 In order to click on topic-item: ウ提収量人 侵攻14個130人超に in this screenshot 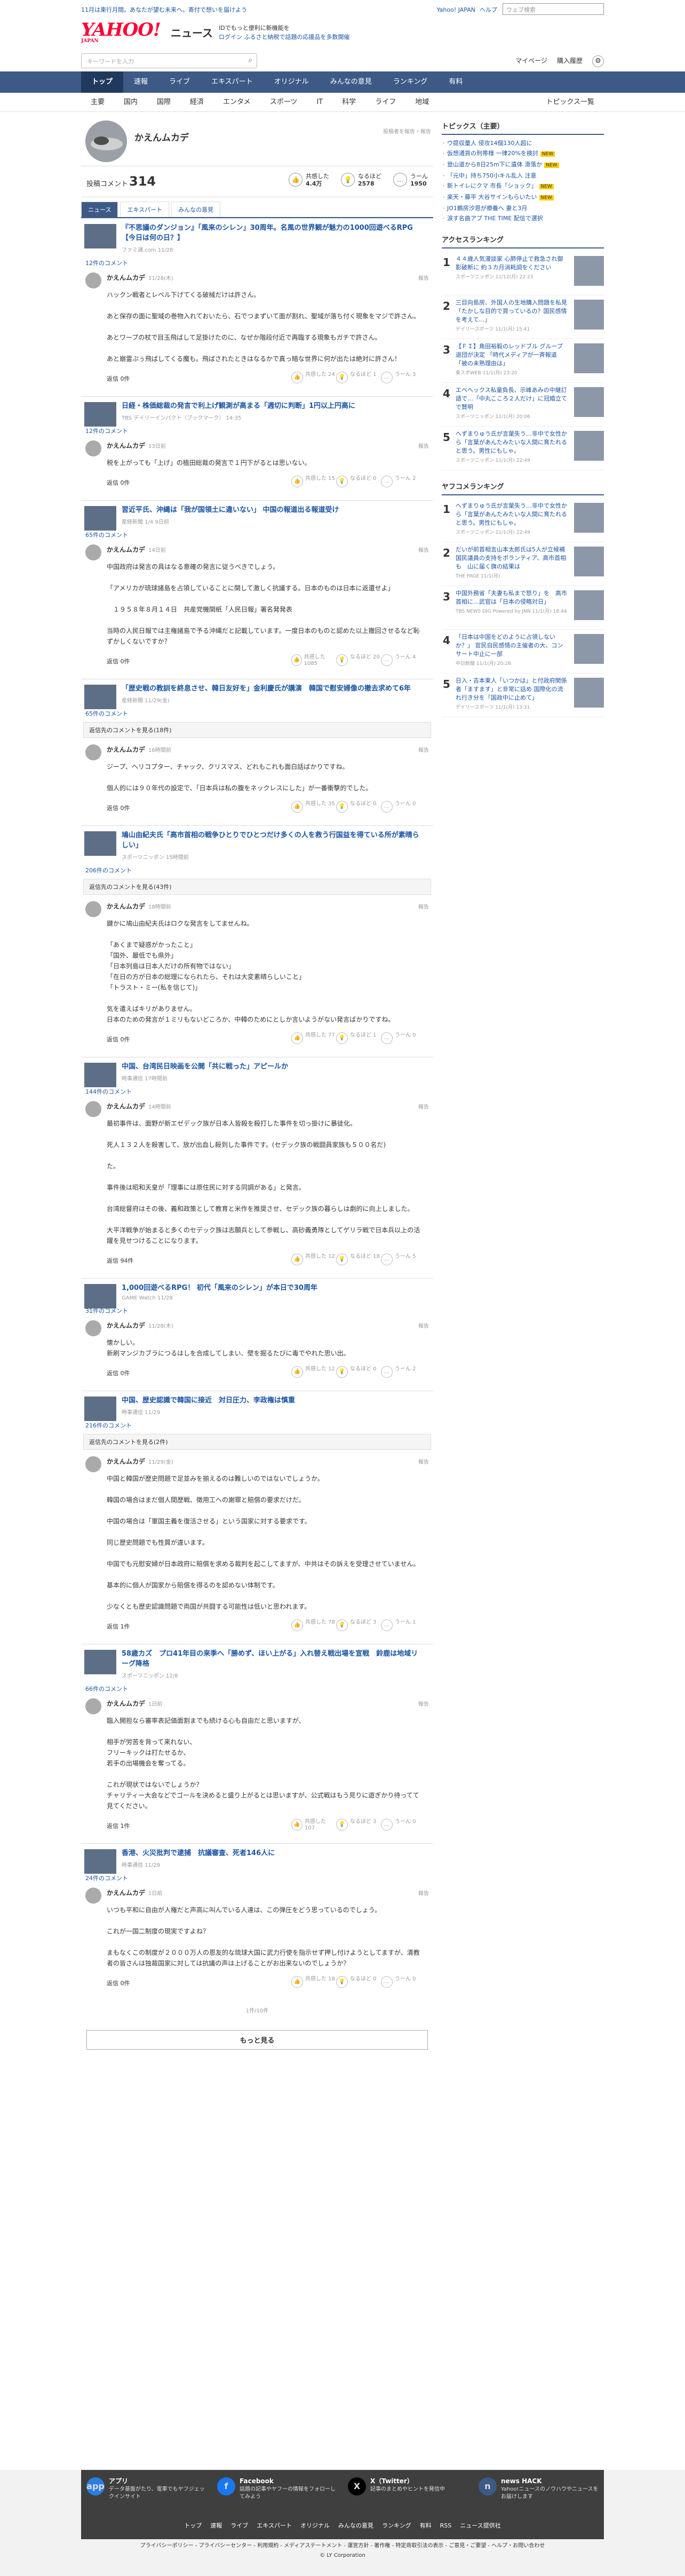, I will do `click(523, 143)`.